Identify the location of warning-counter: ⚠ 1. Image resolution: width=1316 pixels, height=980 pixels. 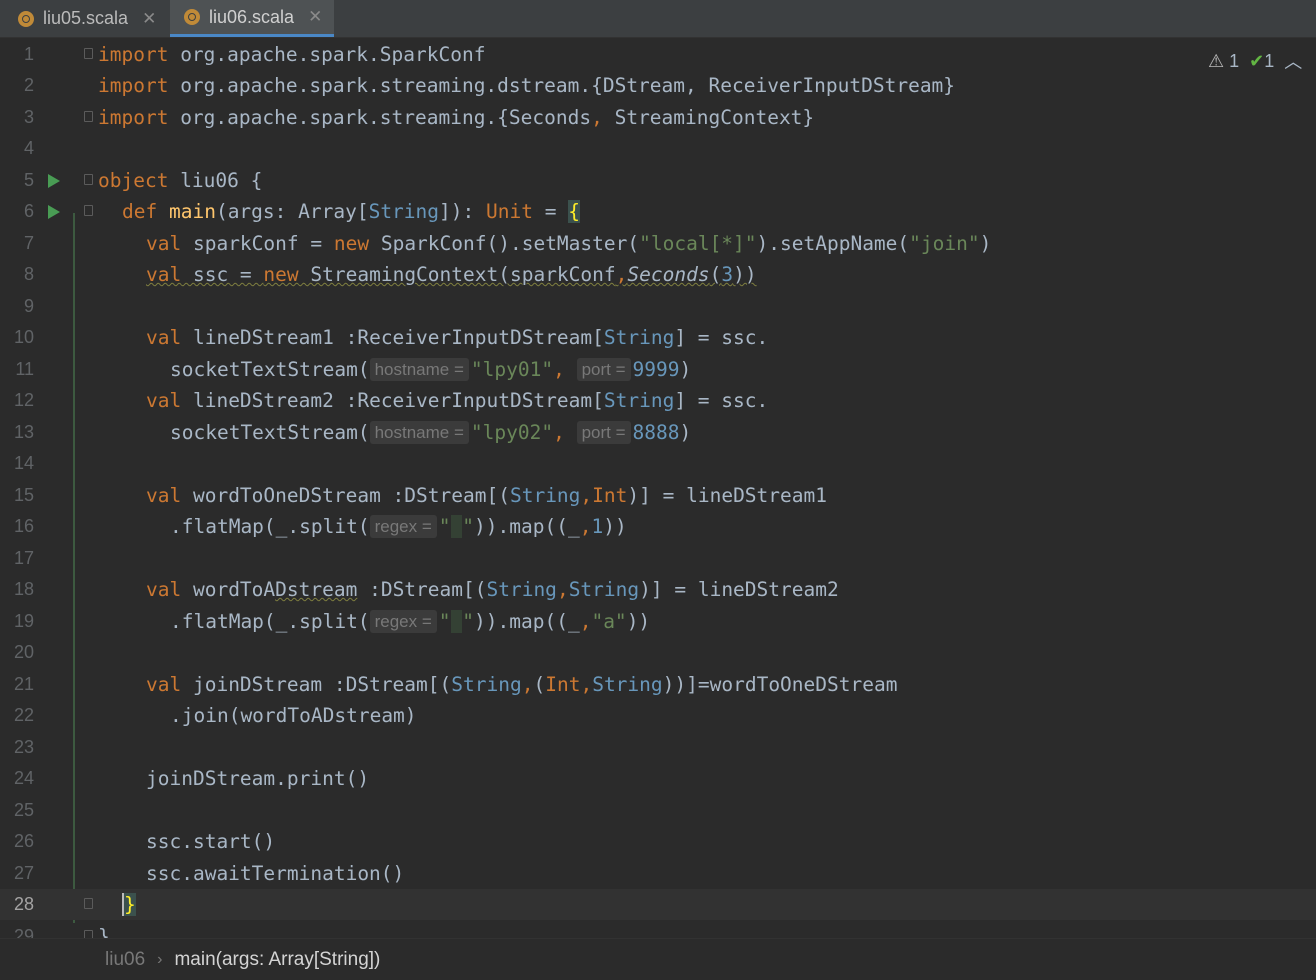
(1223, 61).